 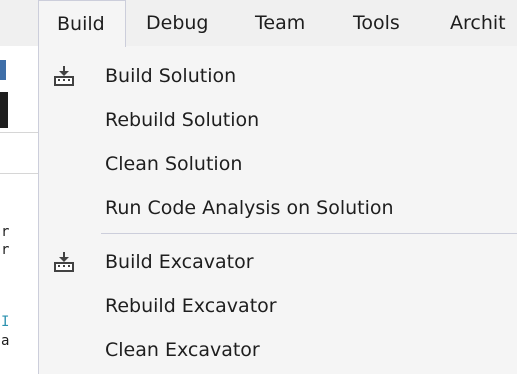 I want to click on menu-item-run-code-analysis: Run Code Analysis on Solution, so click(x=278, y=208).